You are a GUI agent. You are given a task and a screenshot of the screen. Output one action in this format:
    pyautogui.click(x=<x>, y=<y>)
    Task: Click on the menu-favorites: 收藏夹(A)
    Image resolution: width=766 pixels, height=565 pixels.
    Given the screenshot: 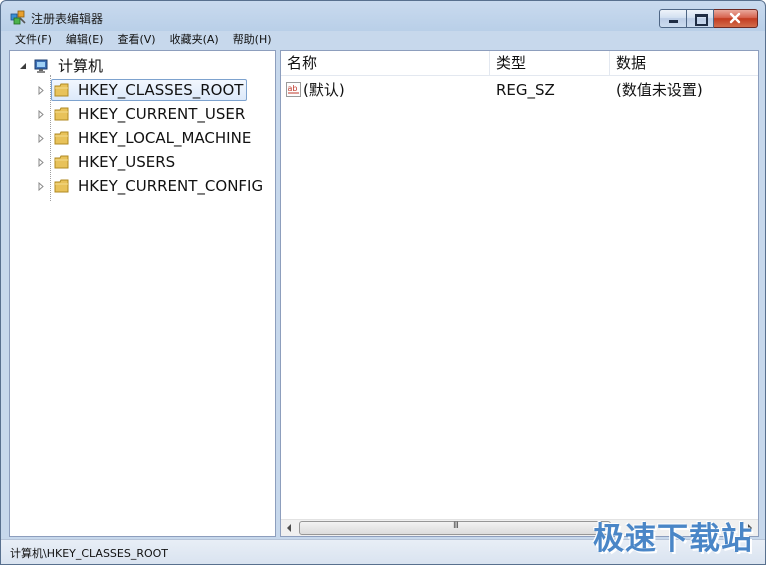 What is the action you would take?
    pyautogui.click(x=194, y=40)
    